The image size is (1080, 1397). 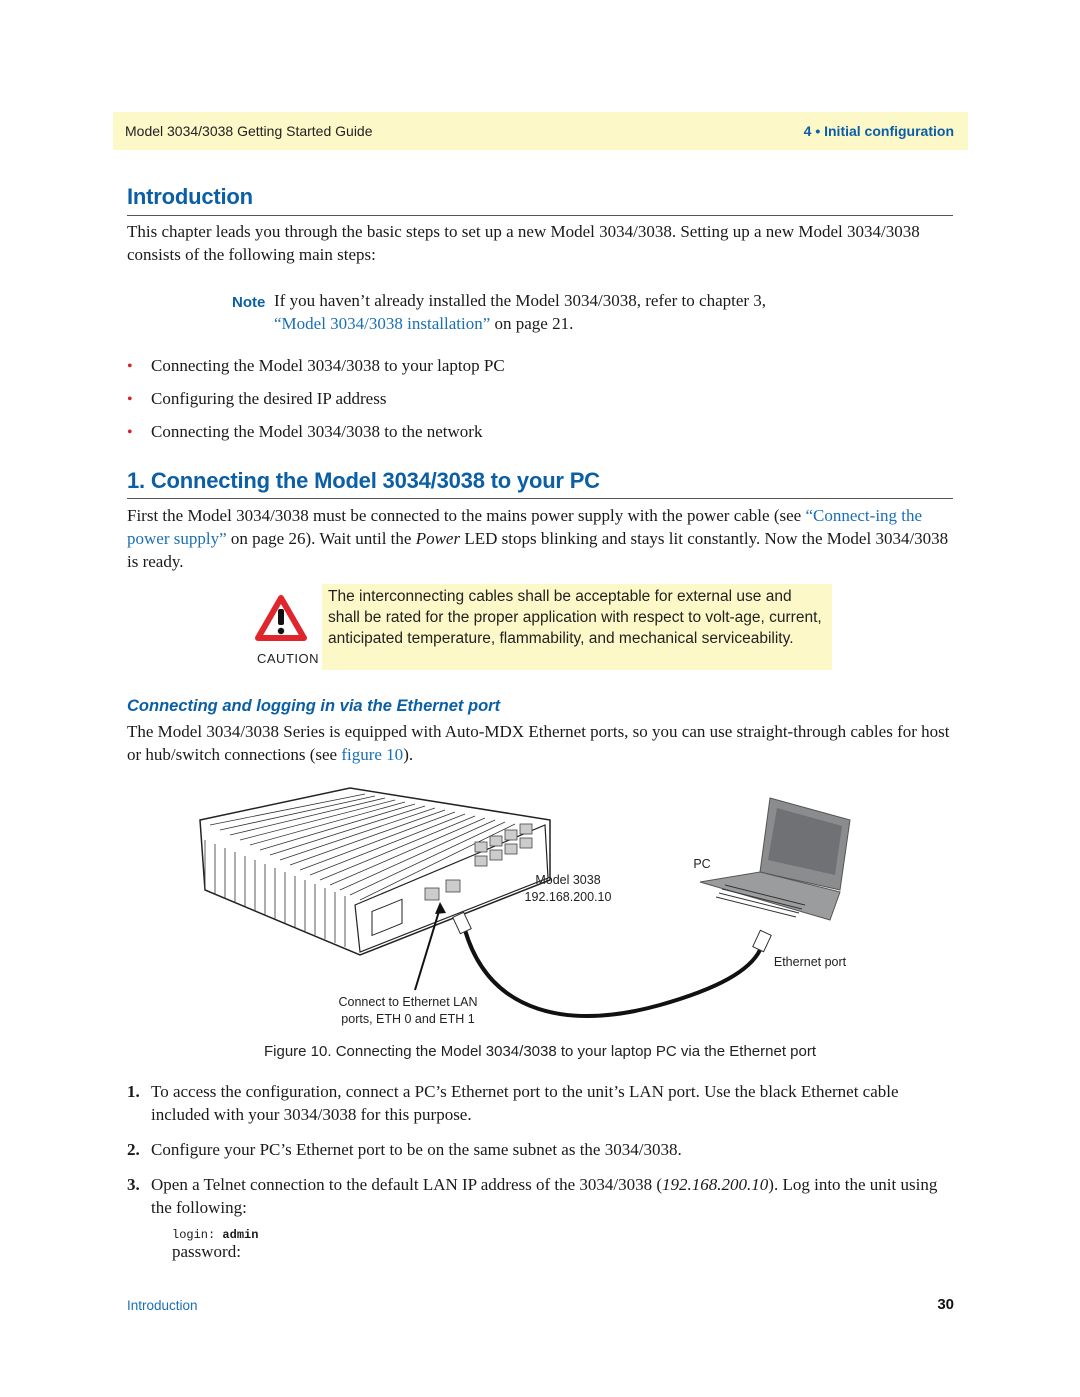 What do you see at coordinates (133, 1184) in the screenshot?
I see `step-number: 3.` at bounding box center [133, 1184].